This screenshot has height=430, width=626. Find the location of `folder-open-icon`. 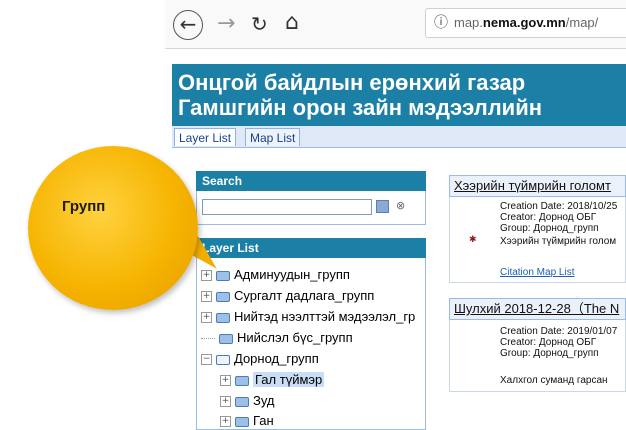

folder-open-icon is located at coordinates (223, 359).